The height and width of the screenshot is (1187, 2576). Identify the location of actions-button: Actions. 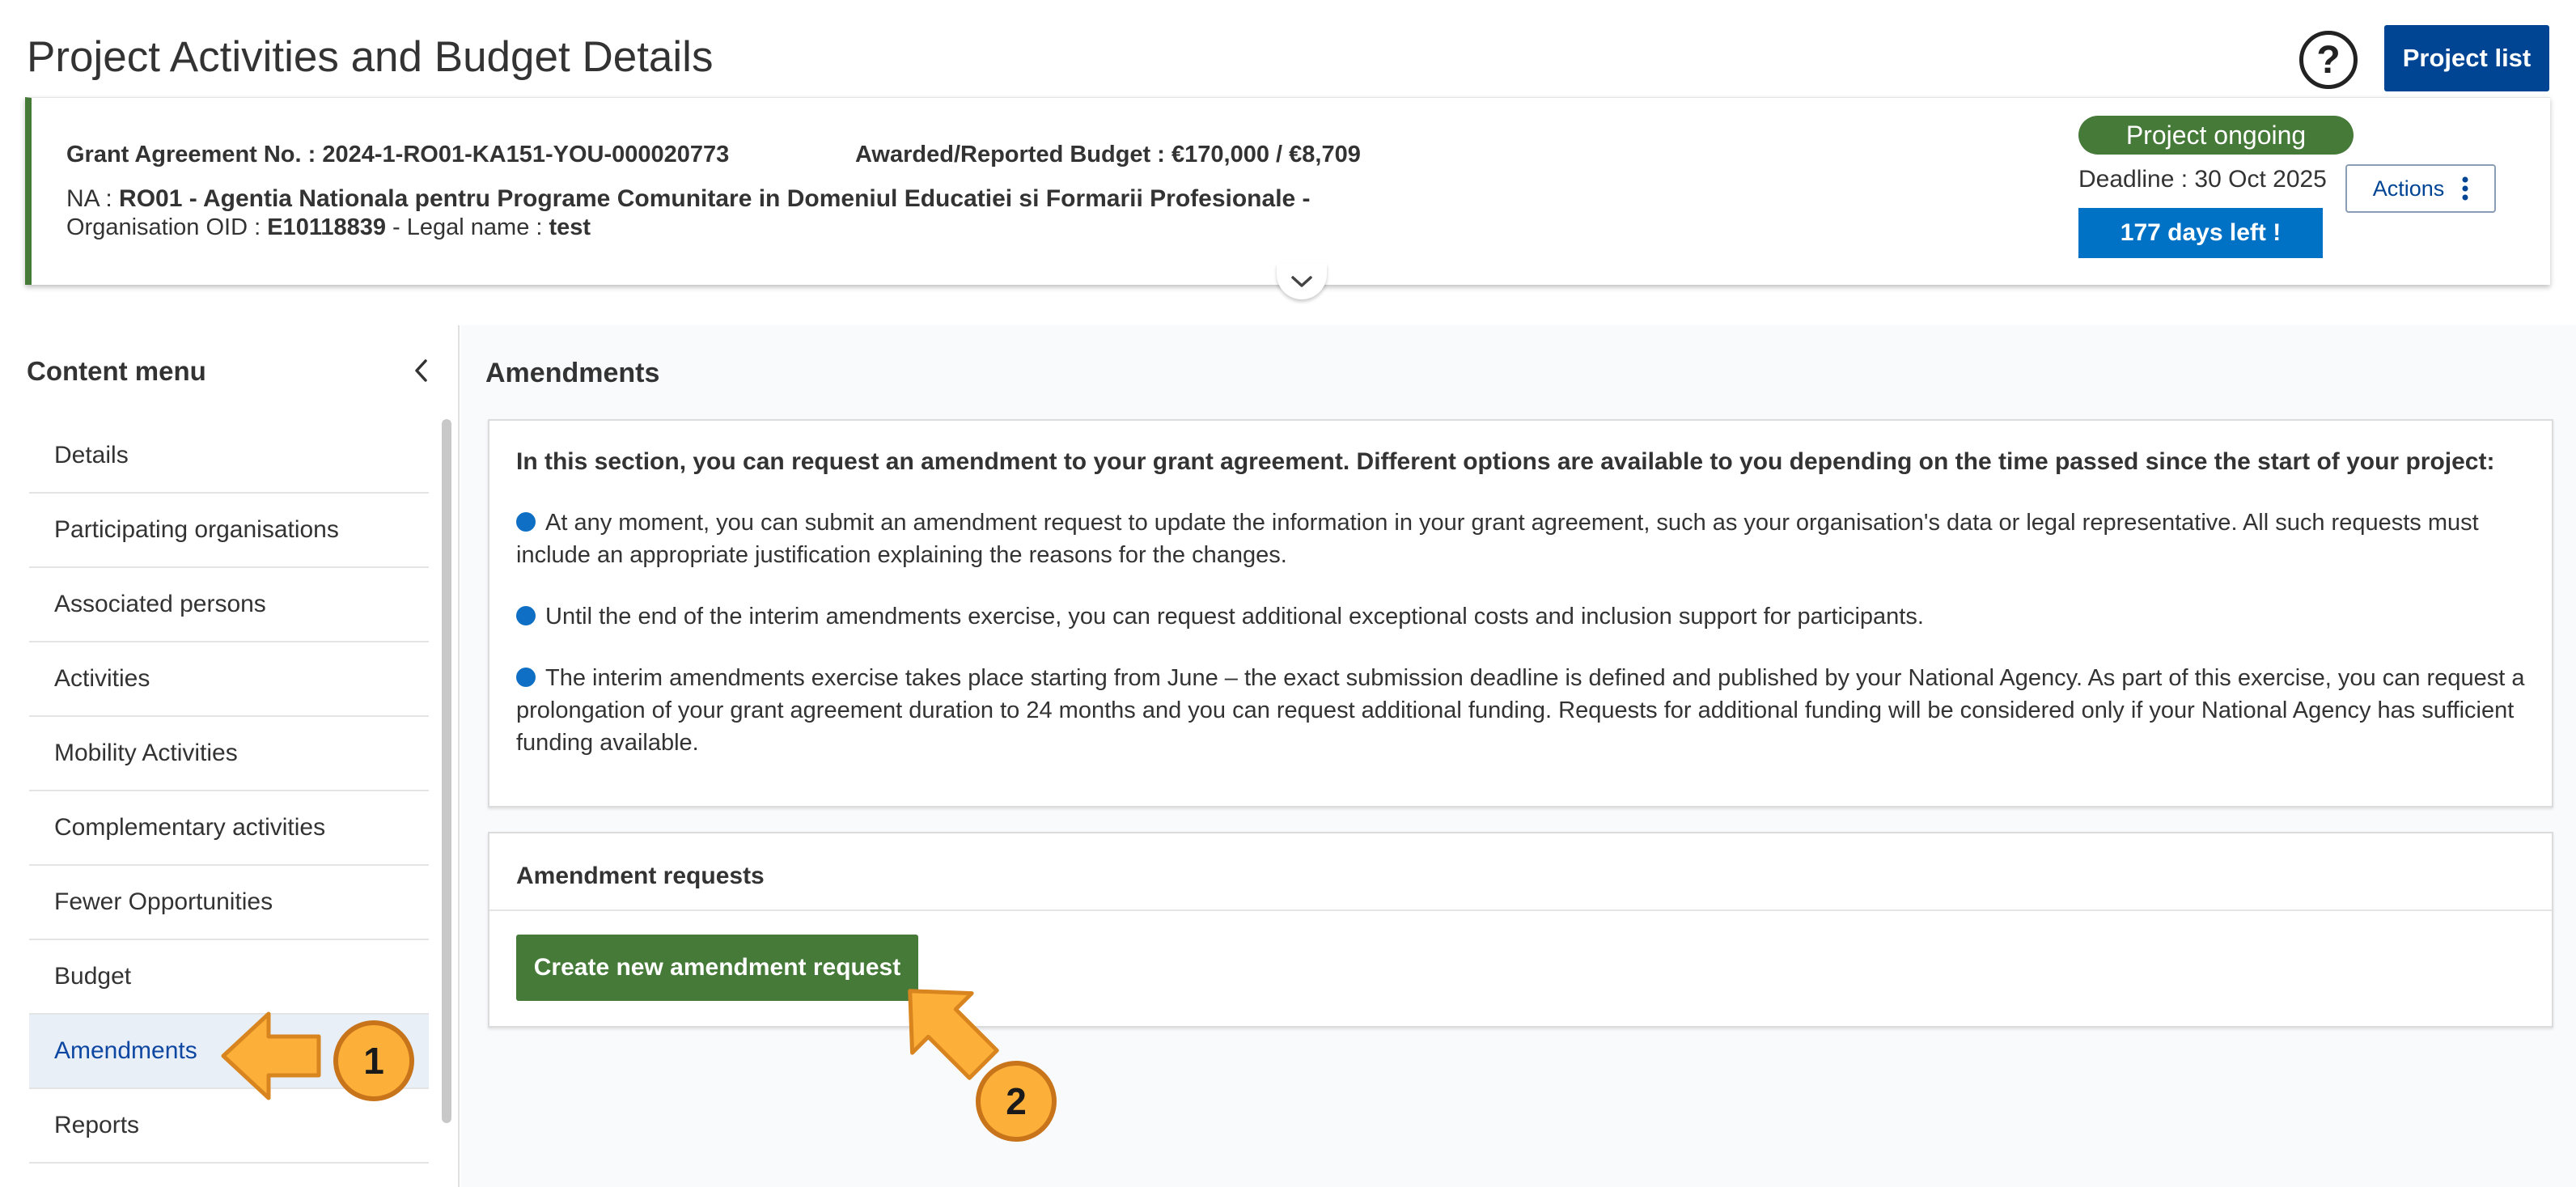
(2420, 188).